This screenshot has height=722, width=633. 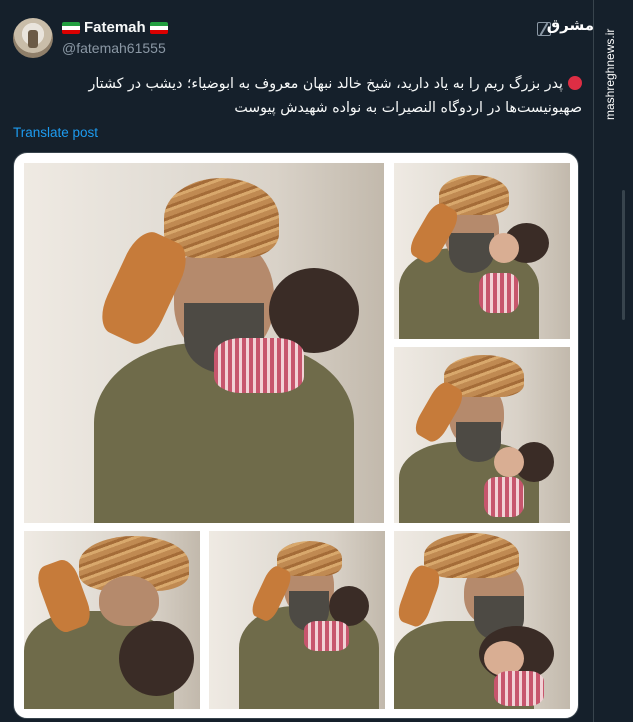 What do you see at coordinates (570, 25) in the screenshot?
I see `mashregh-logo: مشرق` at bounding box center [570, 25].